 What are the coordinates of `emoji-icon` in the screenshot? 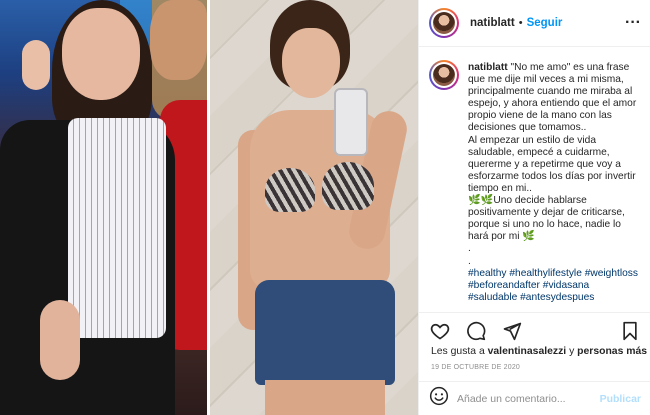 It's located at (439, 398).